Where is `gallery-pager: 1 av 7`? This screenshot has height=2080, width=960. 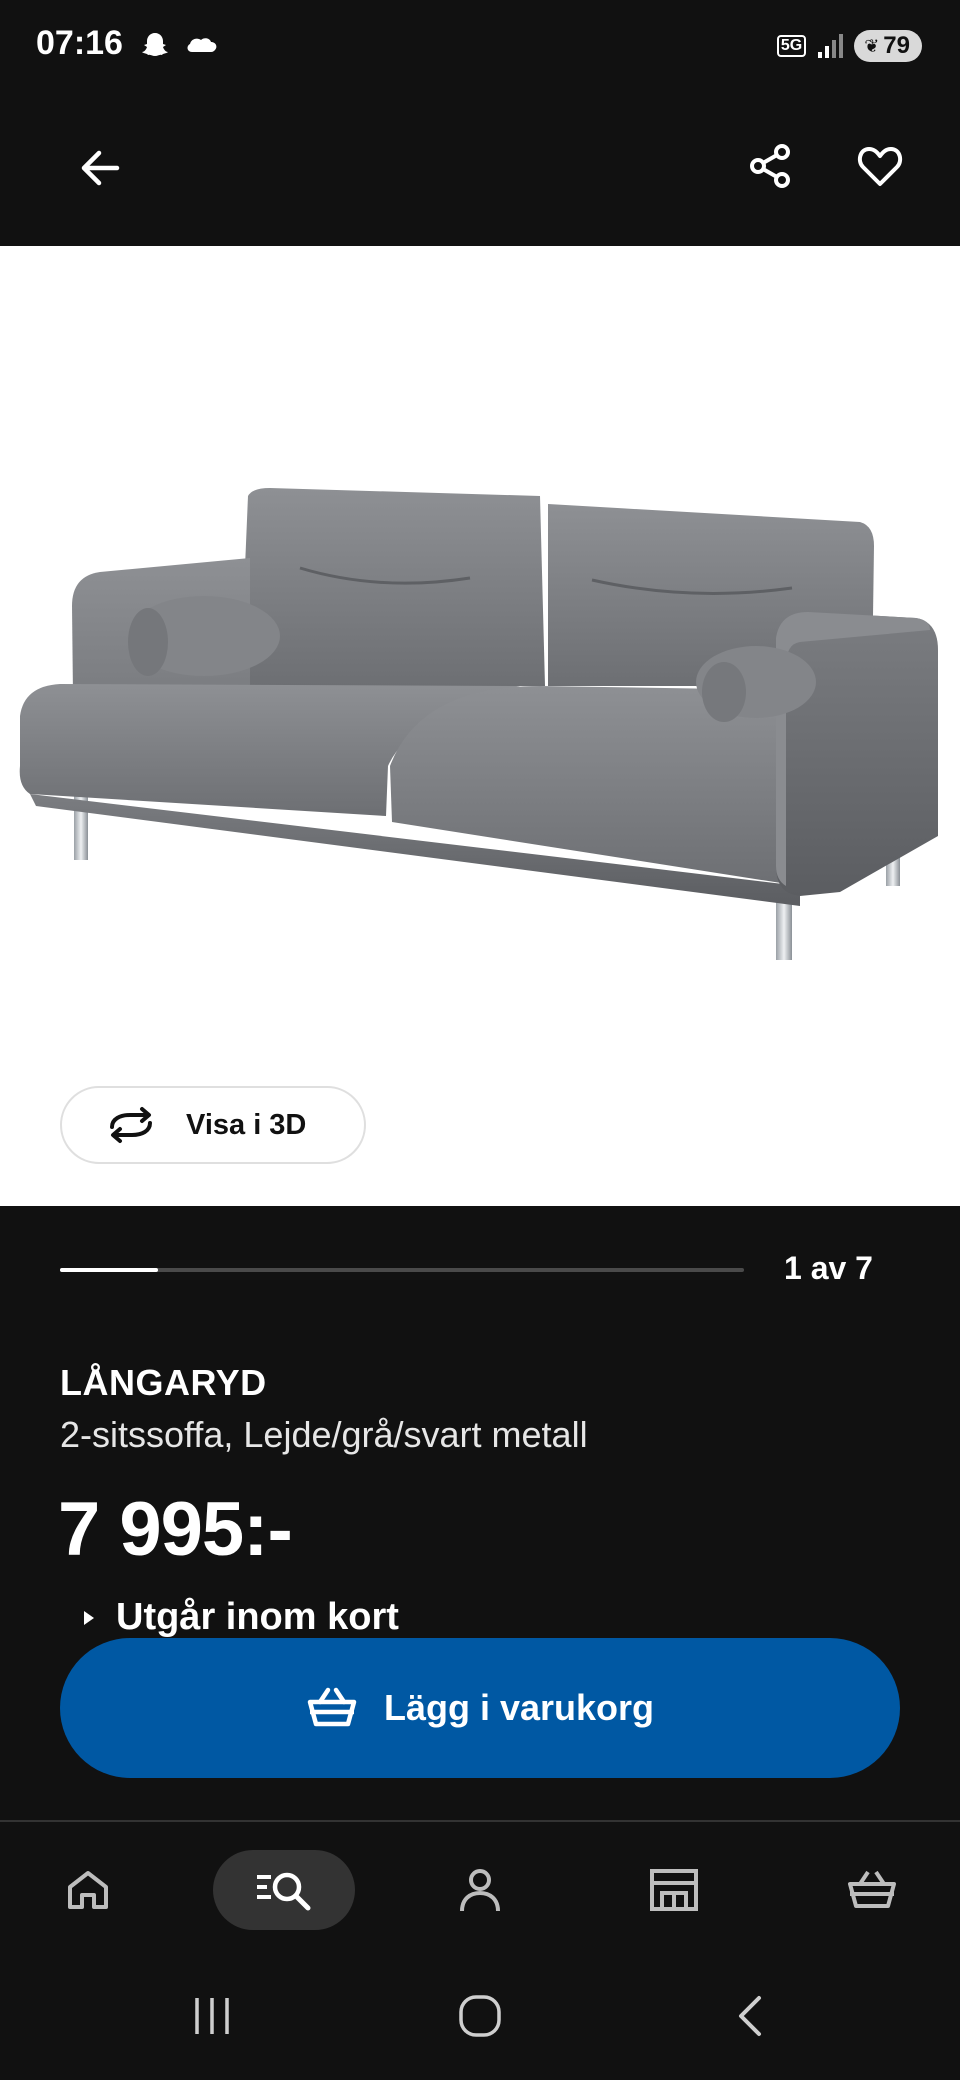
gallery-pager: 1 av 7 is located at coordinates (828, 1268).